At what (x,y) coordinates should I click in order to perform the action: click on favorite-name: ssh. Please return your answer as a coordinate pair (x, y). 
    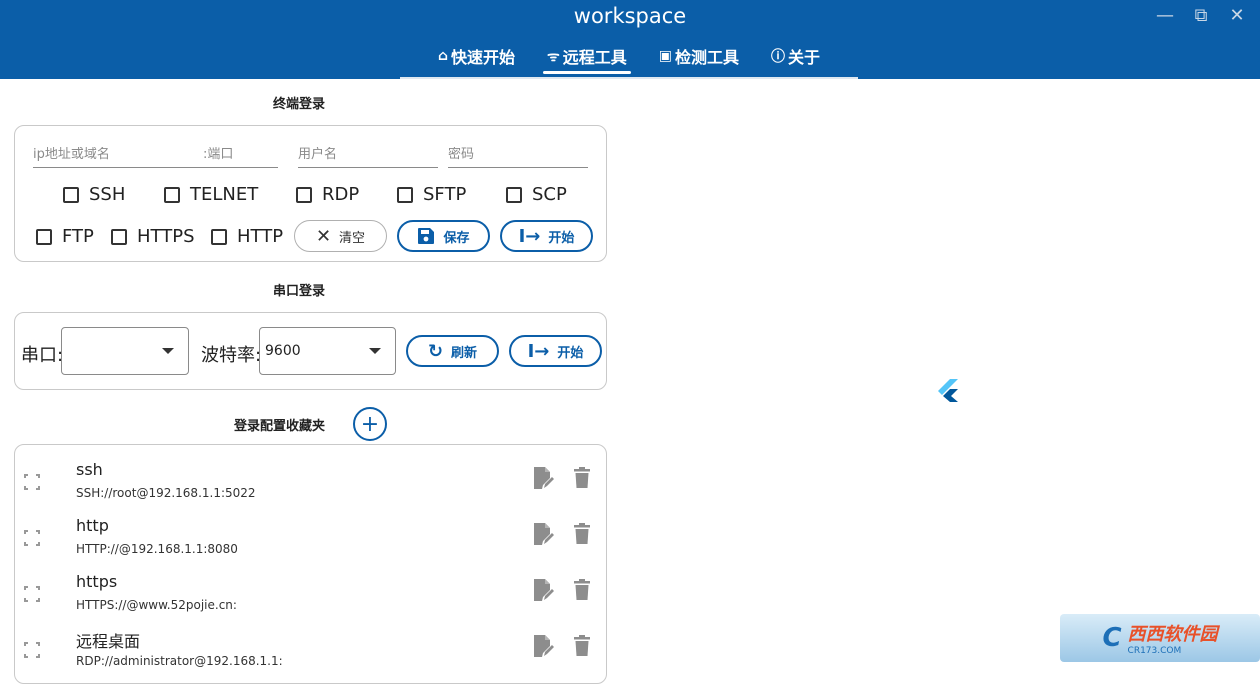
    Looking at the image, I should click on (89, 469).